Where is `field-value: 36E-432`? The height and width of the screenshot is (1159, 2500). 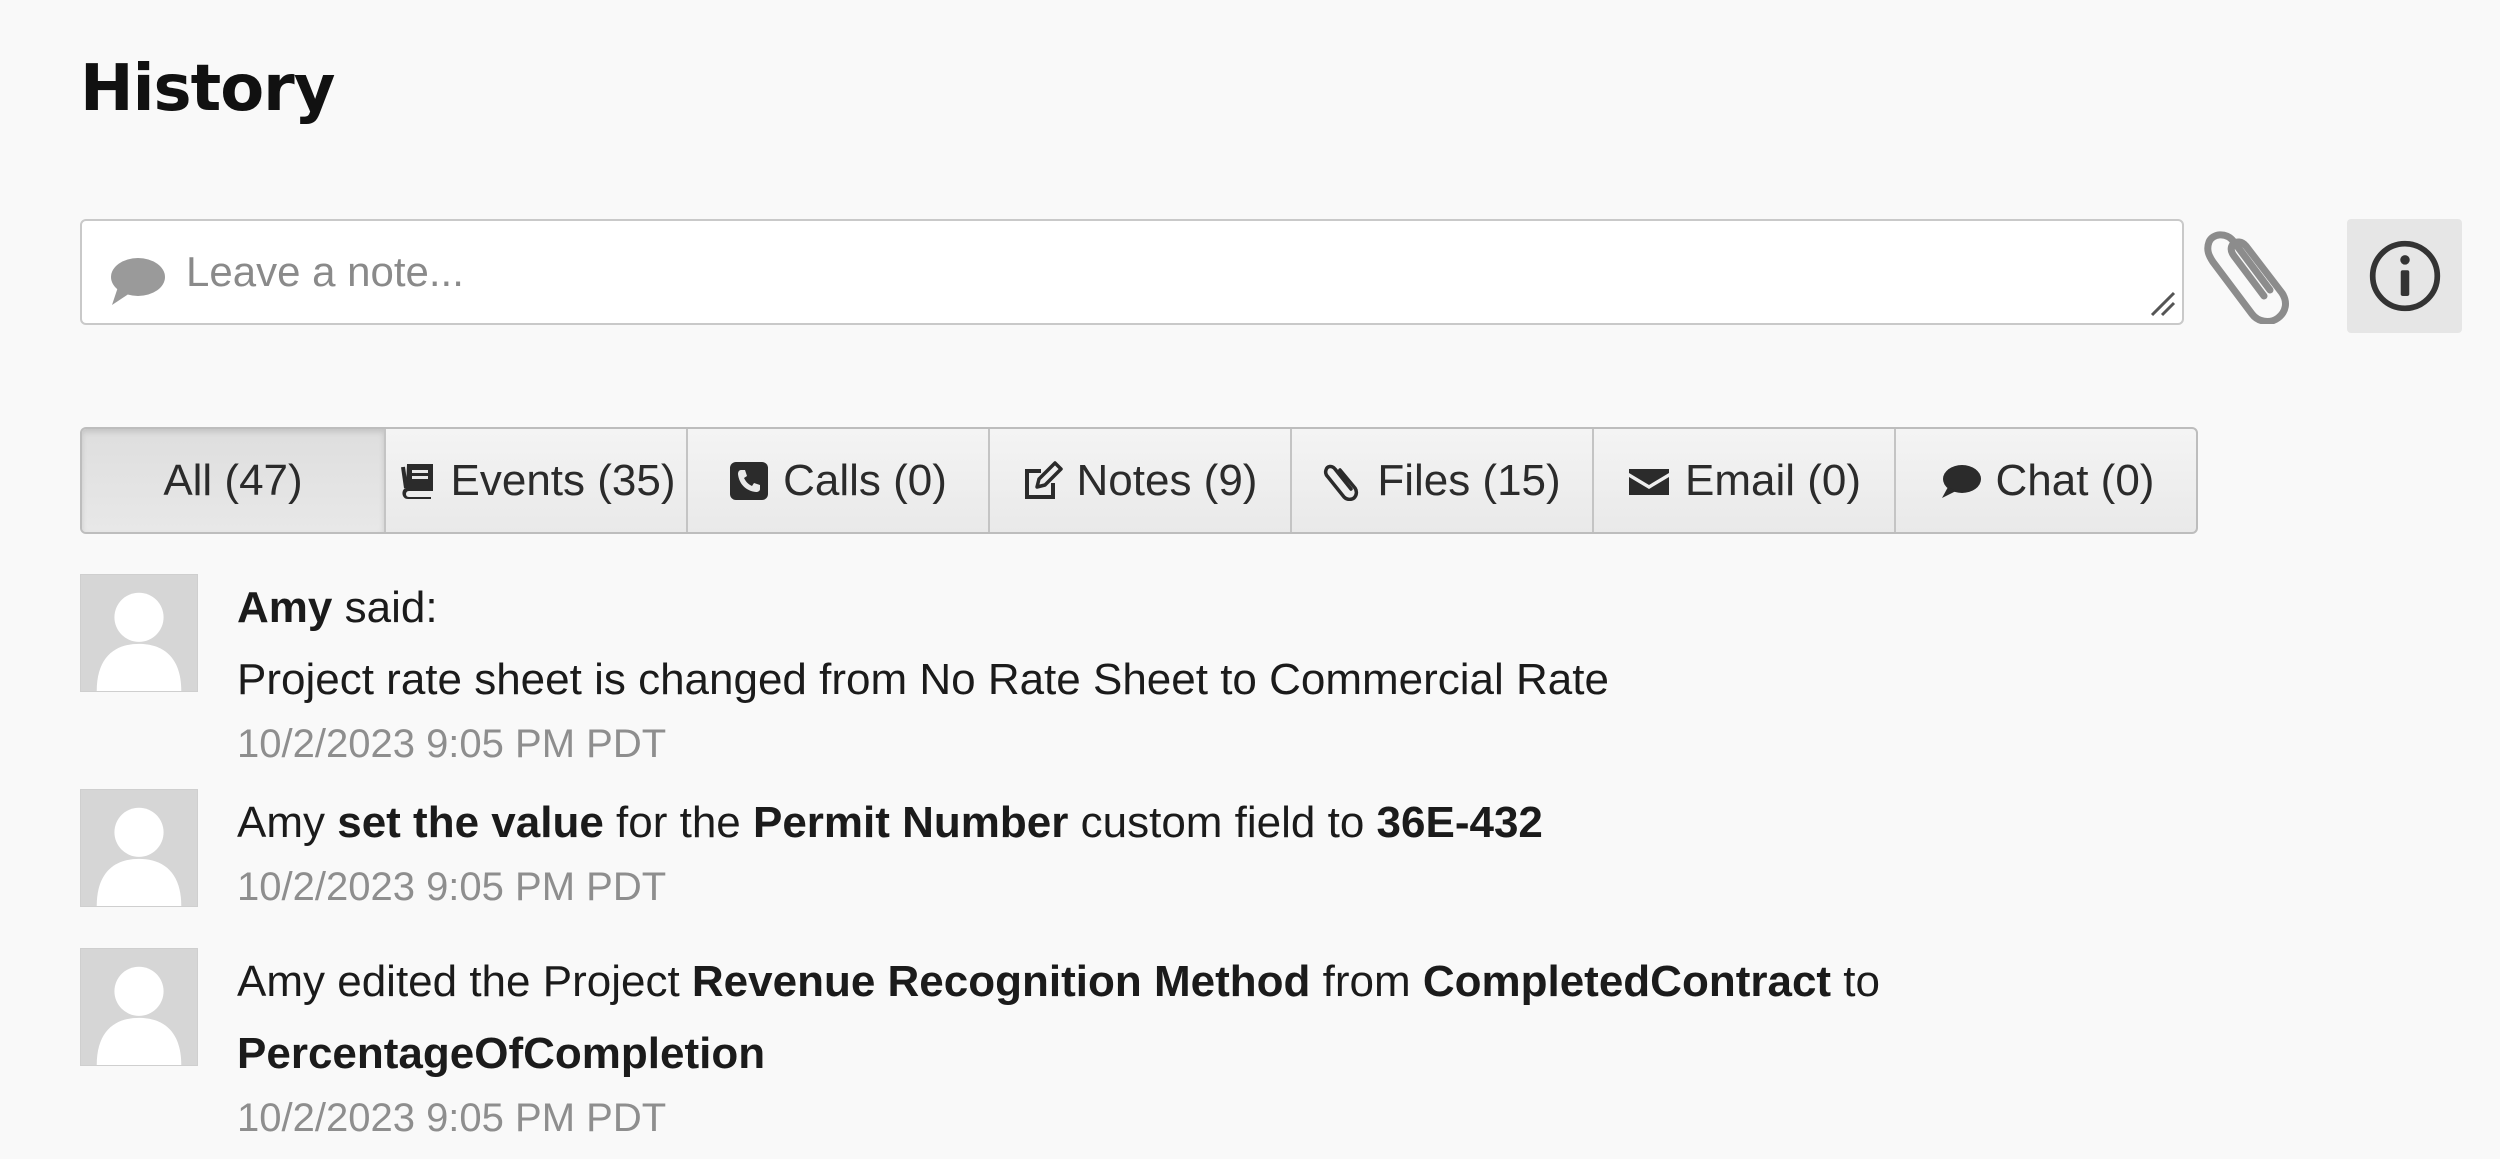
field-value: 36E-432 is located at coordinates (1459, 822).